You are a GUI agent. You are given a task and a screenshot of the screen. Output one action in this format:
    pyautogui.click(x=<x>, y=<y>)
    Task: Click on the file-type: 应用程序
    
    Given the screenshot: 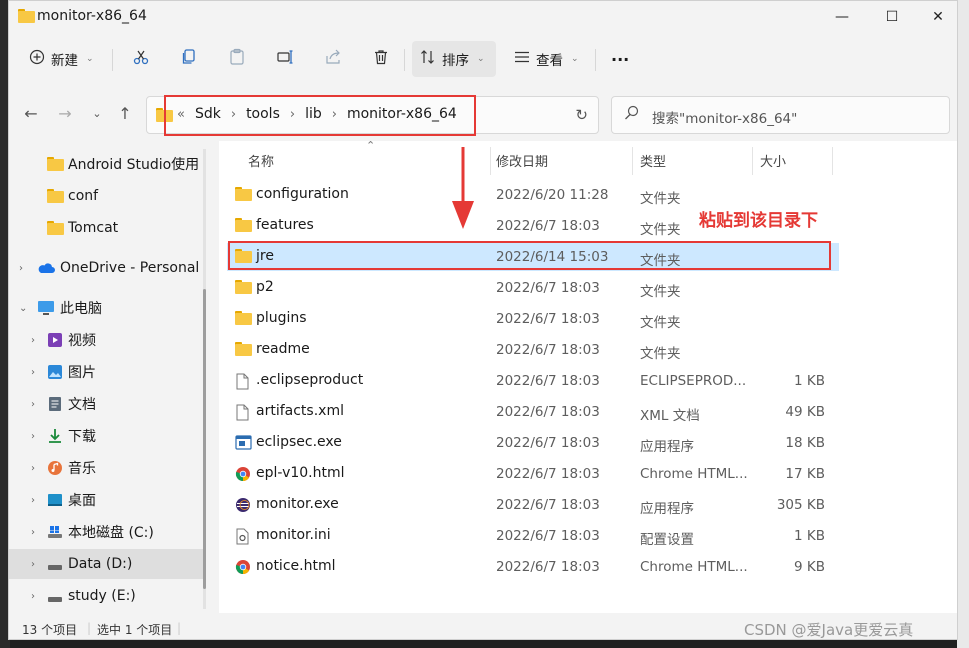 What is the action you would take?
    pyautogui.click(x=667, y=447)
    